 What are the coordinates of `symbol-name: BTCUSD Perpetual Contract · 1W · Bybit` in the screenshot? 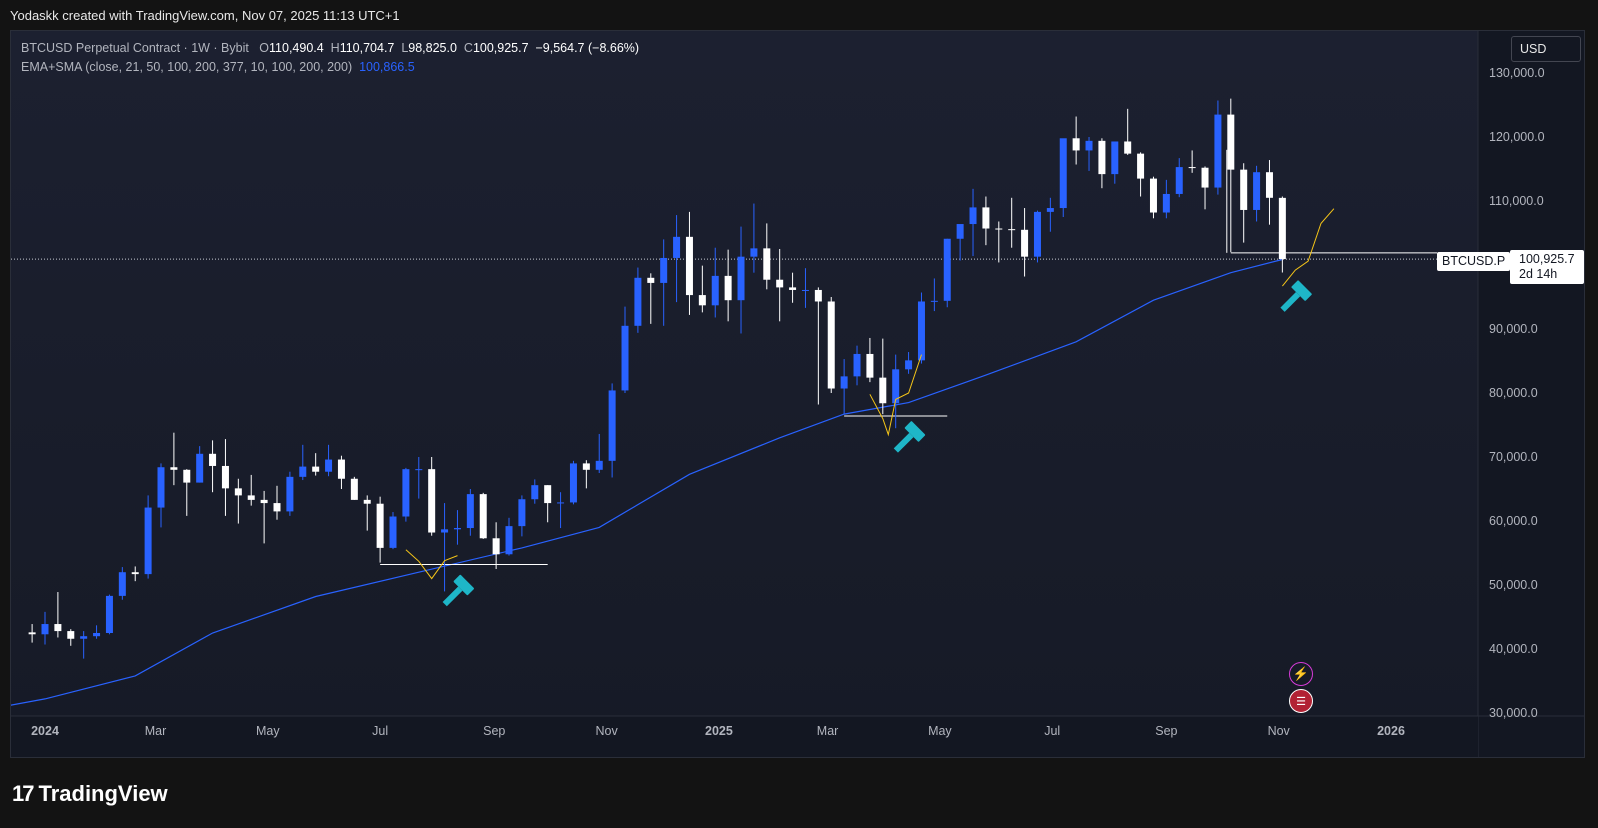 It's located at (135, 48).